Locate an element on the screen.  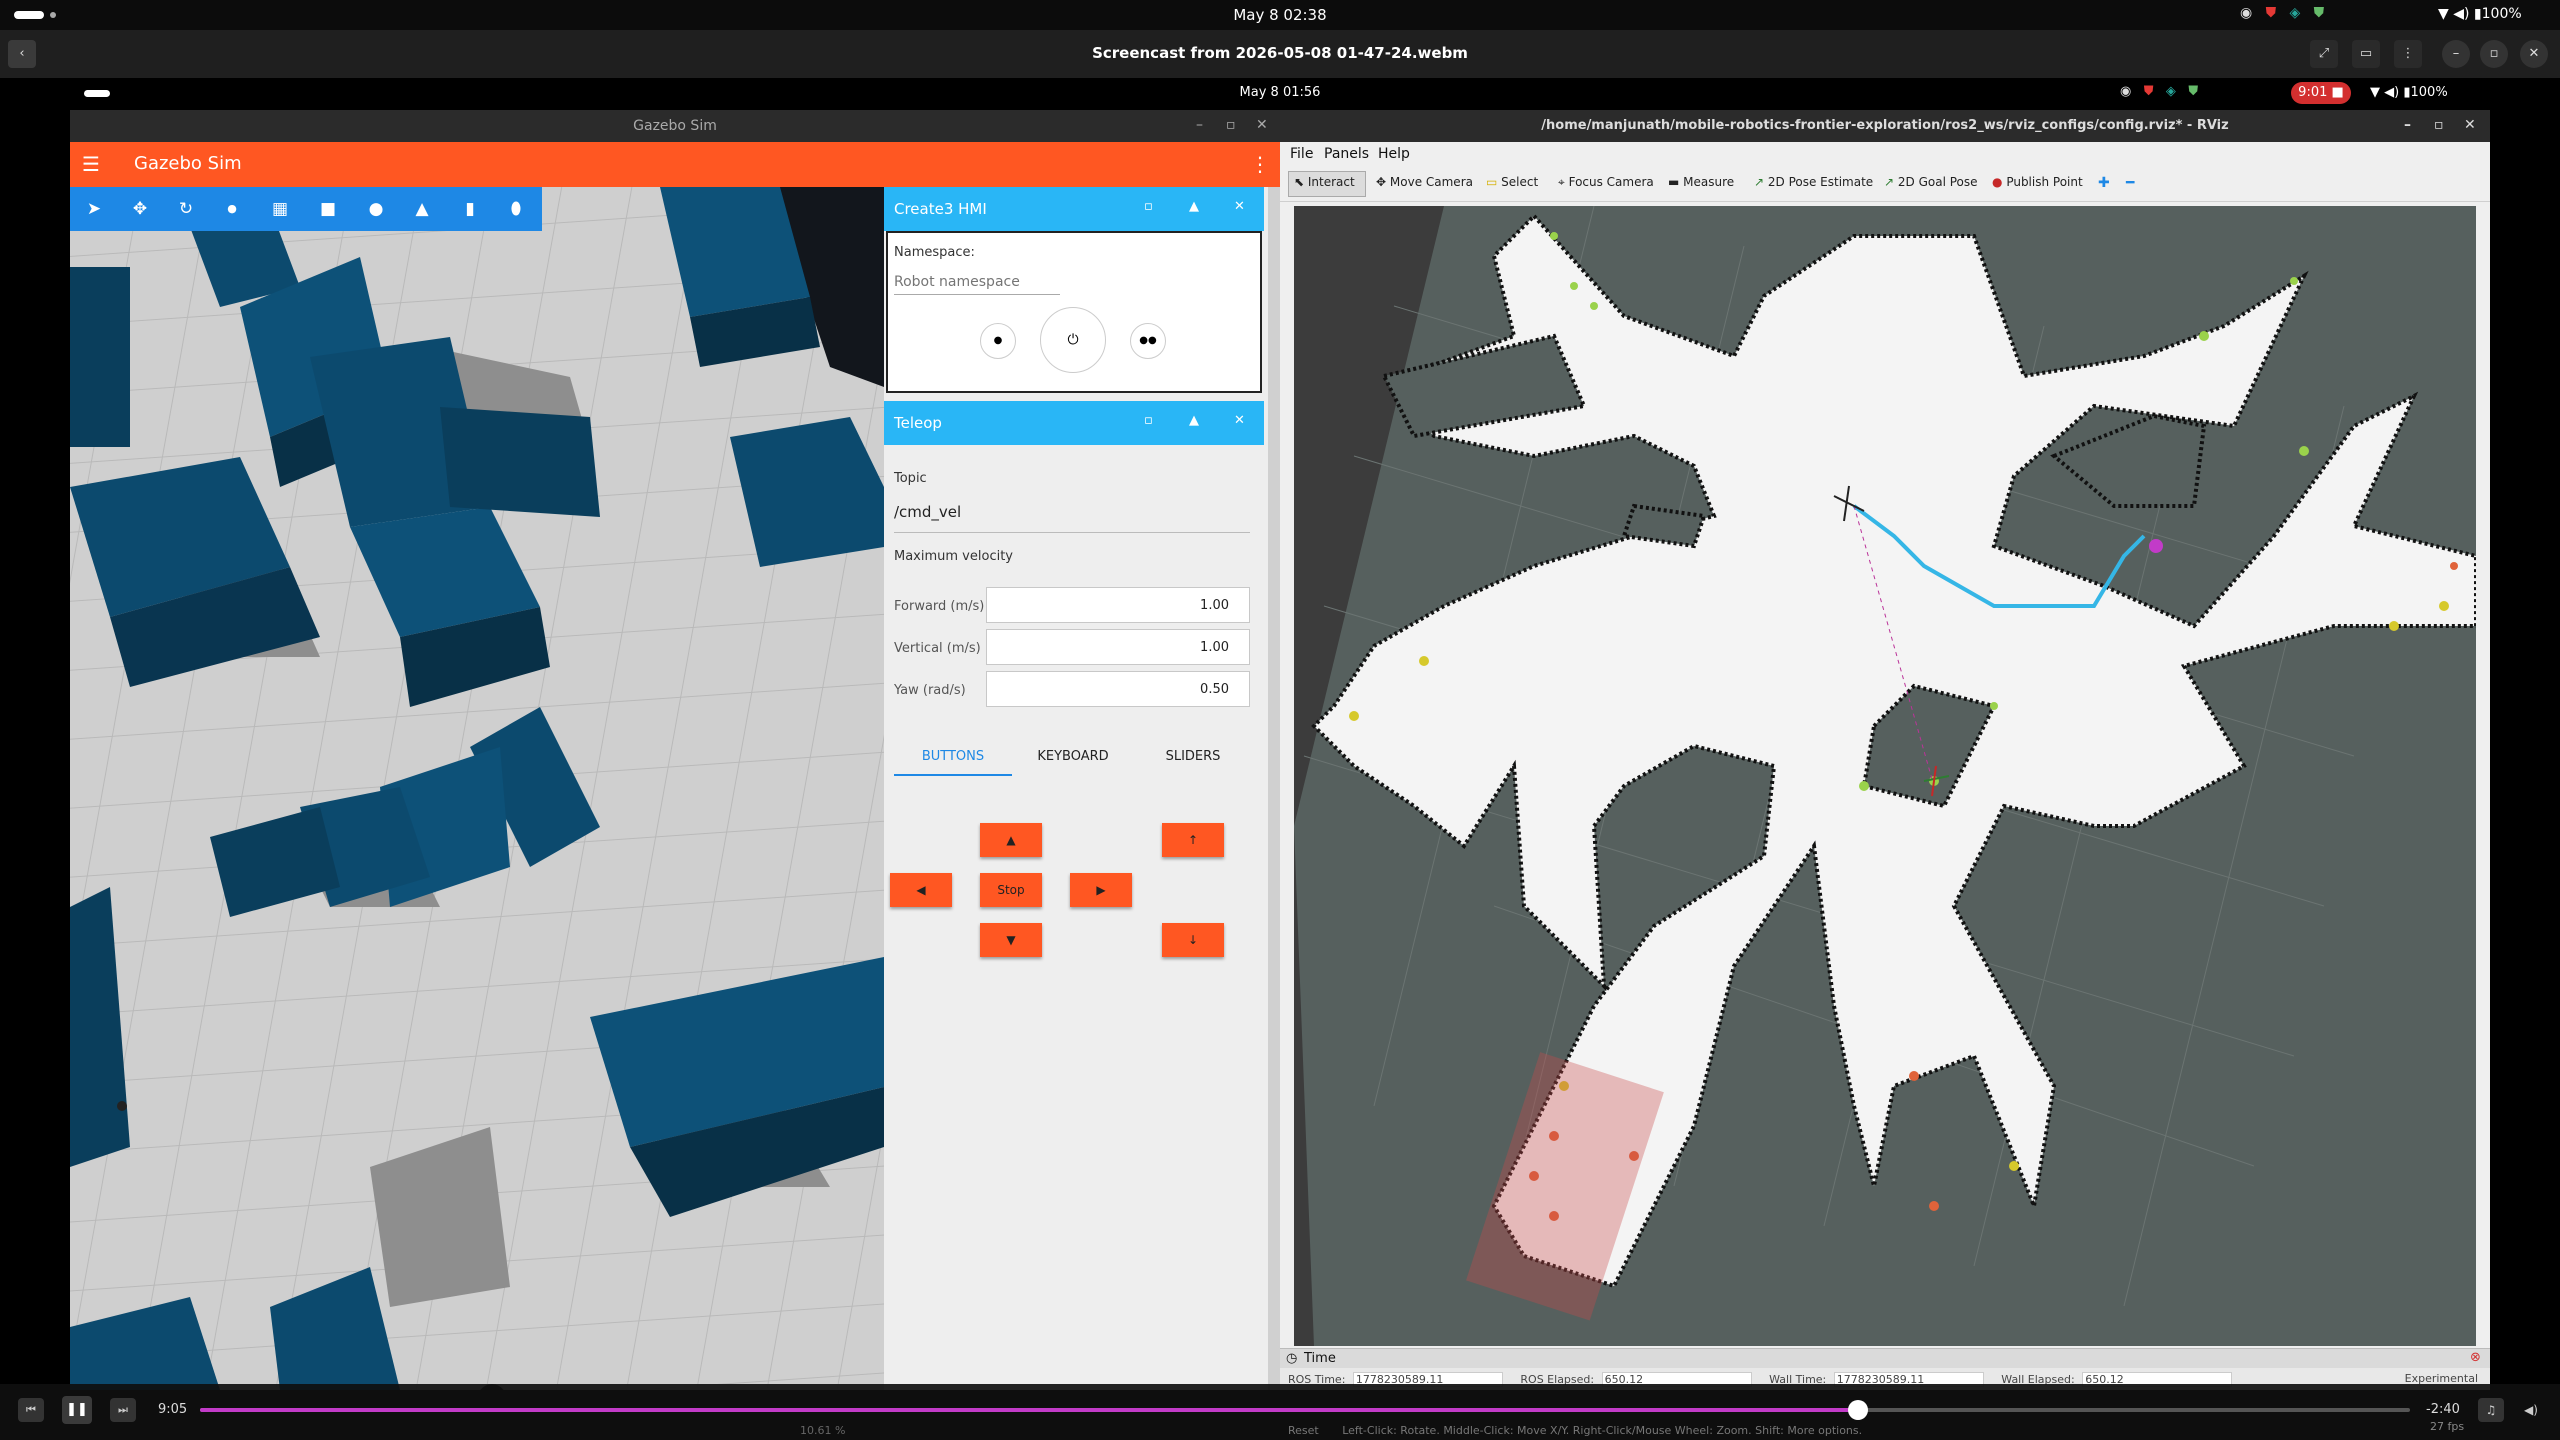
rv-minimize-button: – is located at coordinates (2407, 125).